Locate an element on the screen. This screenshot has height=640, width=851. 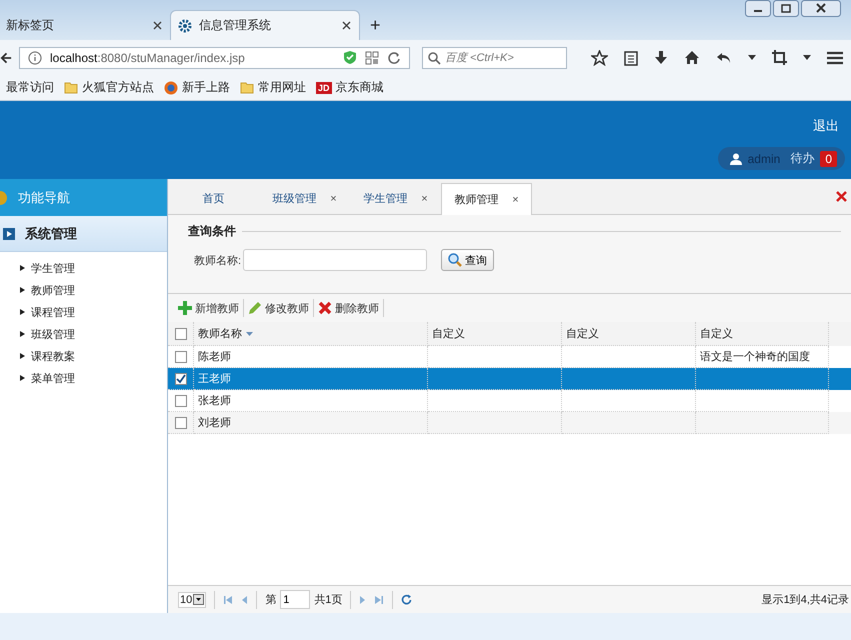
tab: 学生管理 × is located at coordinates (395, 198).